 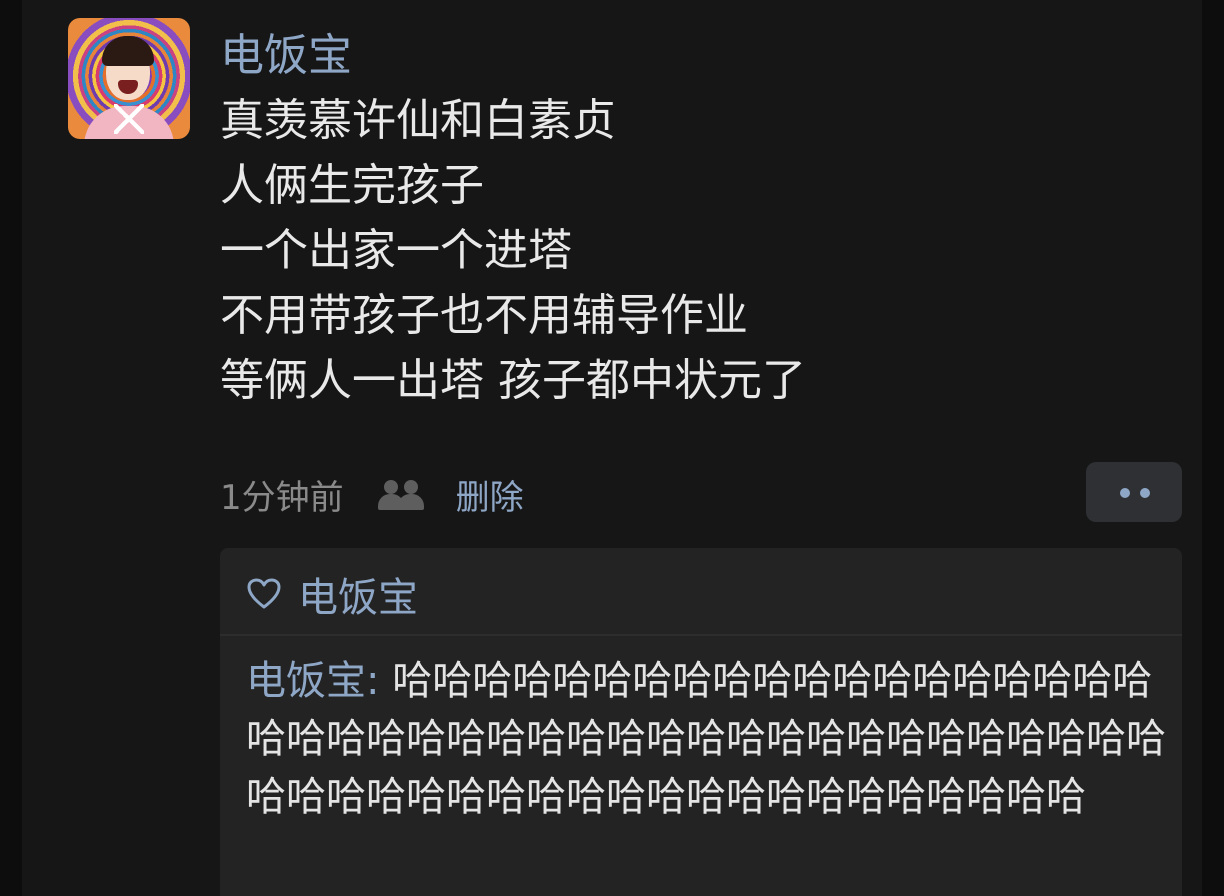 I want to click on comment-author: 电饭宝, so click(x=306, y=681).